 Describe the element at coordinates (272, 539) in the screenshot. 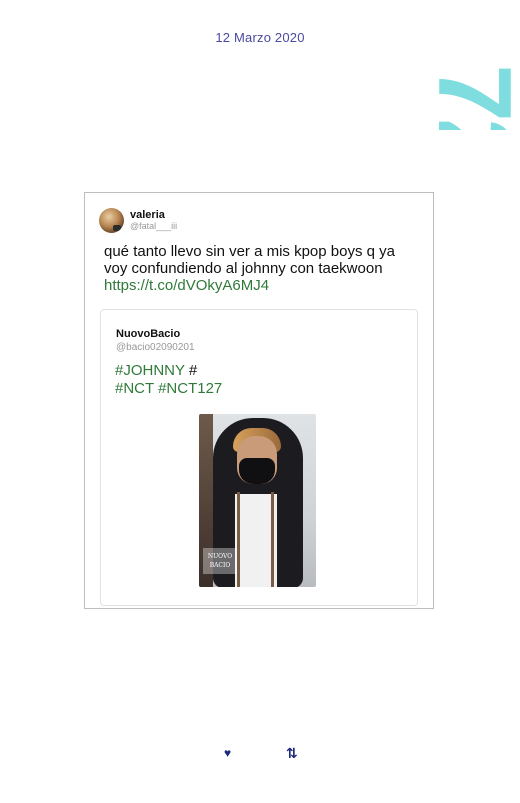

I see `photo-strap-right` at that location.